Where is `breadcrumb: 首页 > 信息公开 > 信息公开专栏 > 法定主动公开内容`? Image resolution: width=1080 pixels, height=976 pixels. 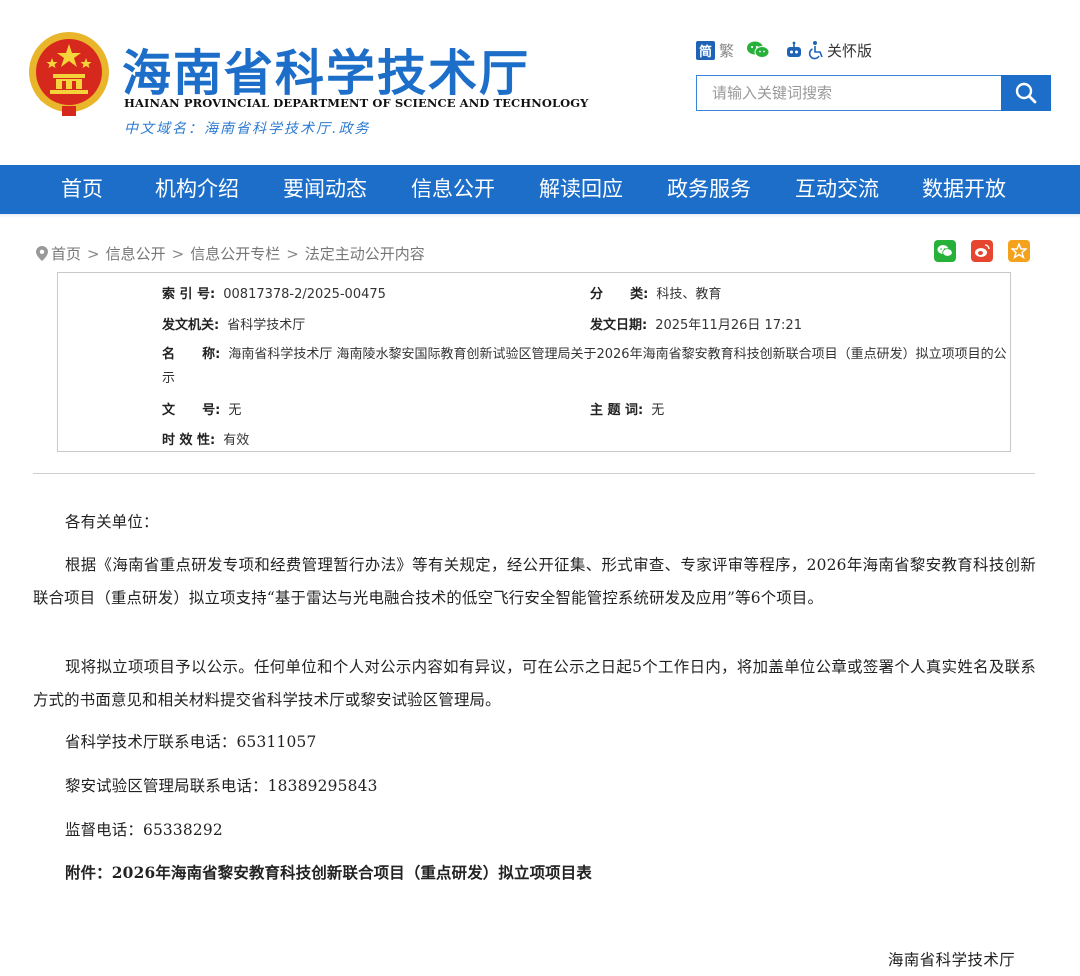
breadcrumb: 首页 > 信息公开 > 信息公开专栏 > 法定主动公开内容 is located at coordinates (230, 253).